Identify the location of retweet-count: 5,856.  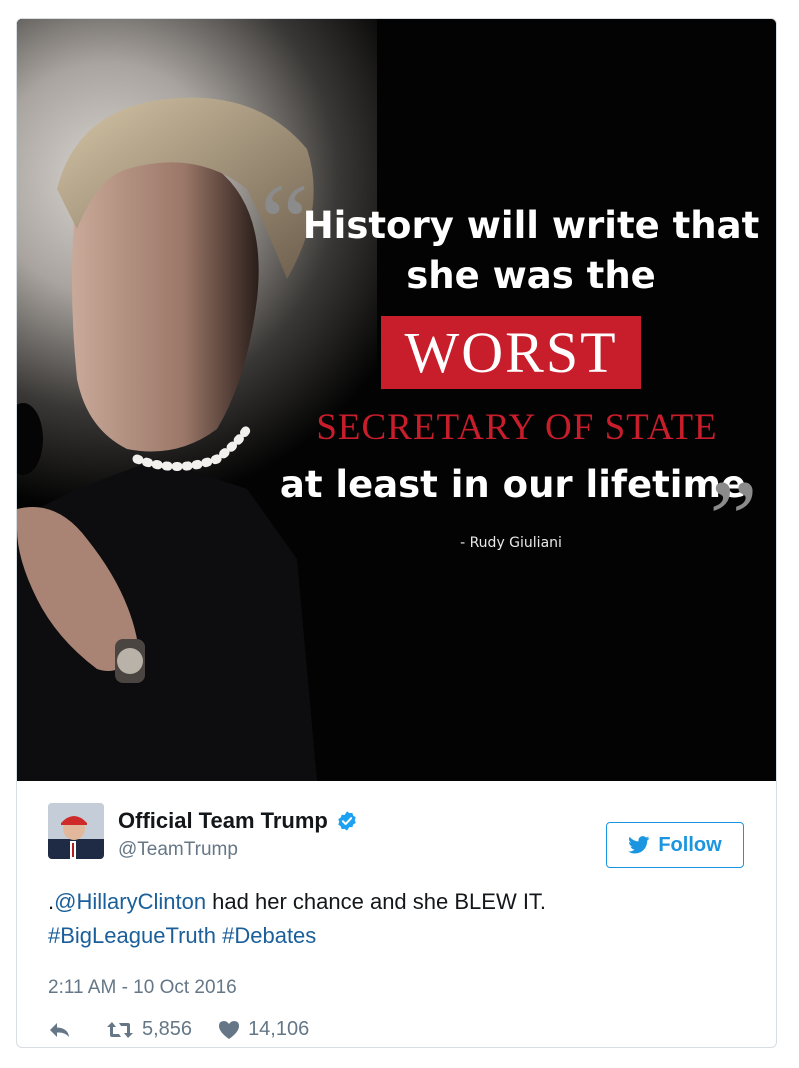
(167, 1029).